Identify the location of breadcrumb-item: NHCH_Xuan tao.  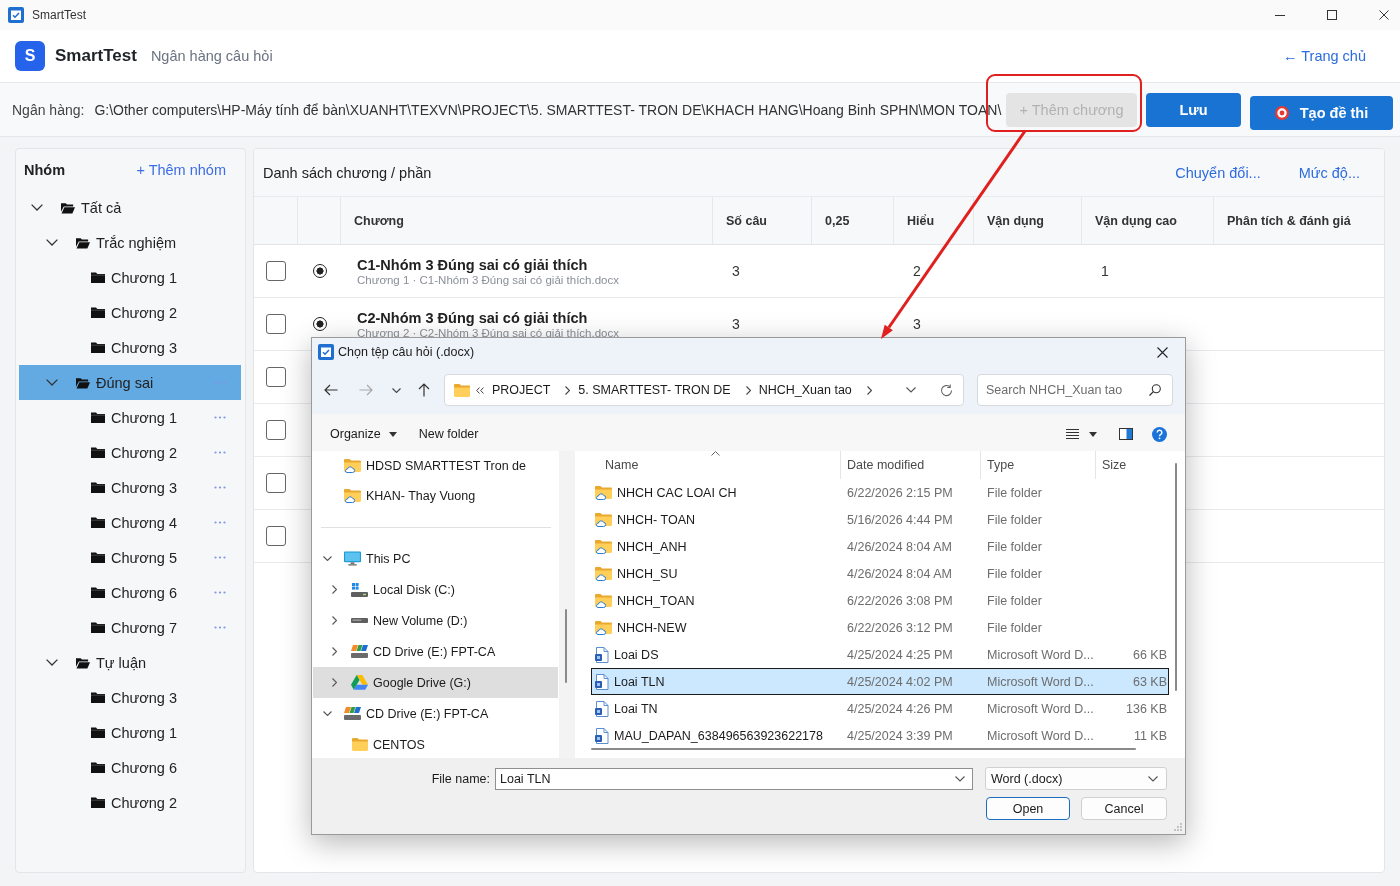
(805, 390).